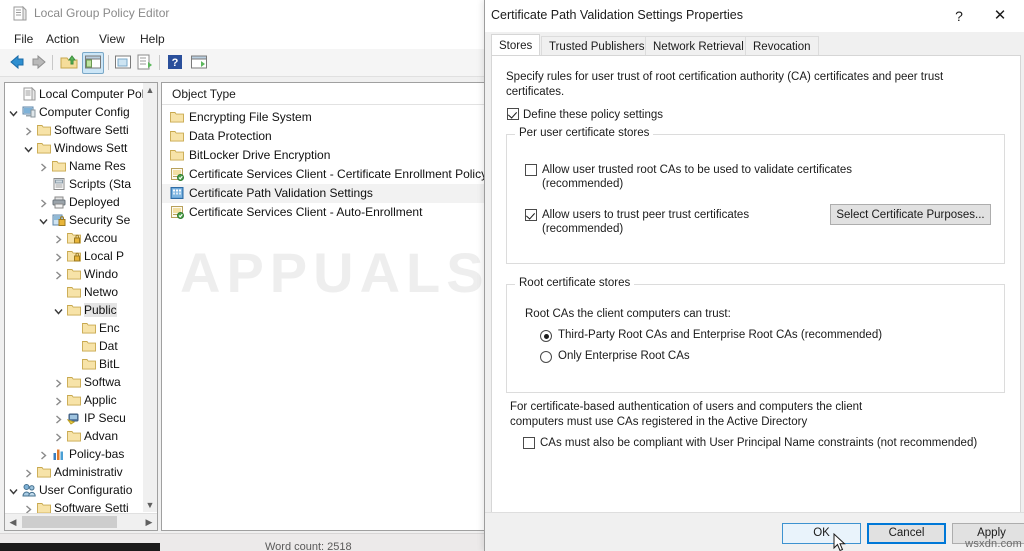 Image resolution: width=1024 pixels, height=551 pixels. Describe the element at coordinates (39, 62) in the screenshot. I see `forward-icon` at that location.